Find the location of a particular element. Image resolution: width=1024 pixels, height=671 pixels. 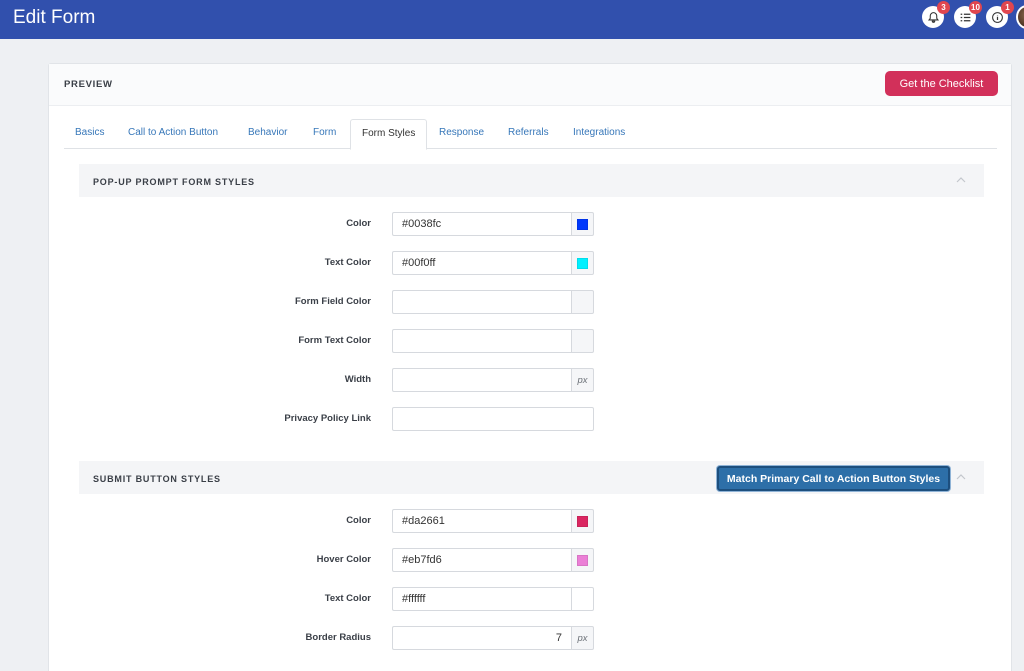

submit-text-color-input is located at coordinates (481, 599).